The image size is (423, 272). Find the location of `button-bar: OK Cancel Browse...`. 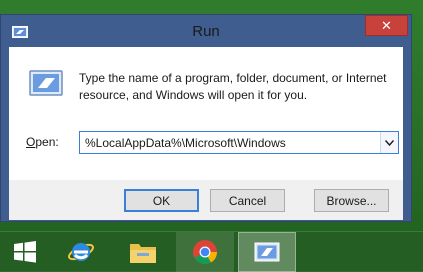

button-bar: OK Cancel Browse... is located at coordinates (206, 200).